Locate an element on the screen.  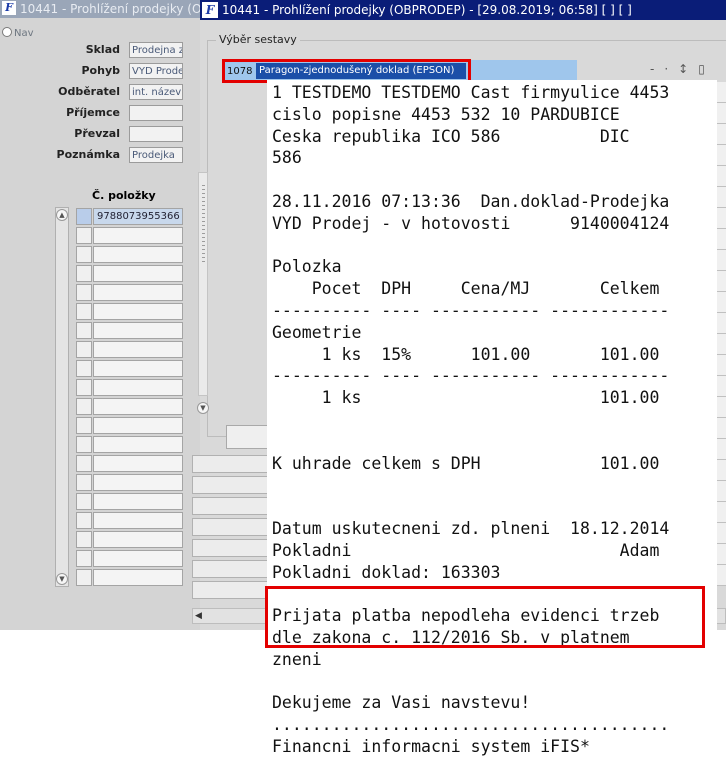
pdf-icon: ▯ is located at coordinates (706, 69).